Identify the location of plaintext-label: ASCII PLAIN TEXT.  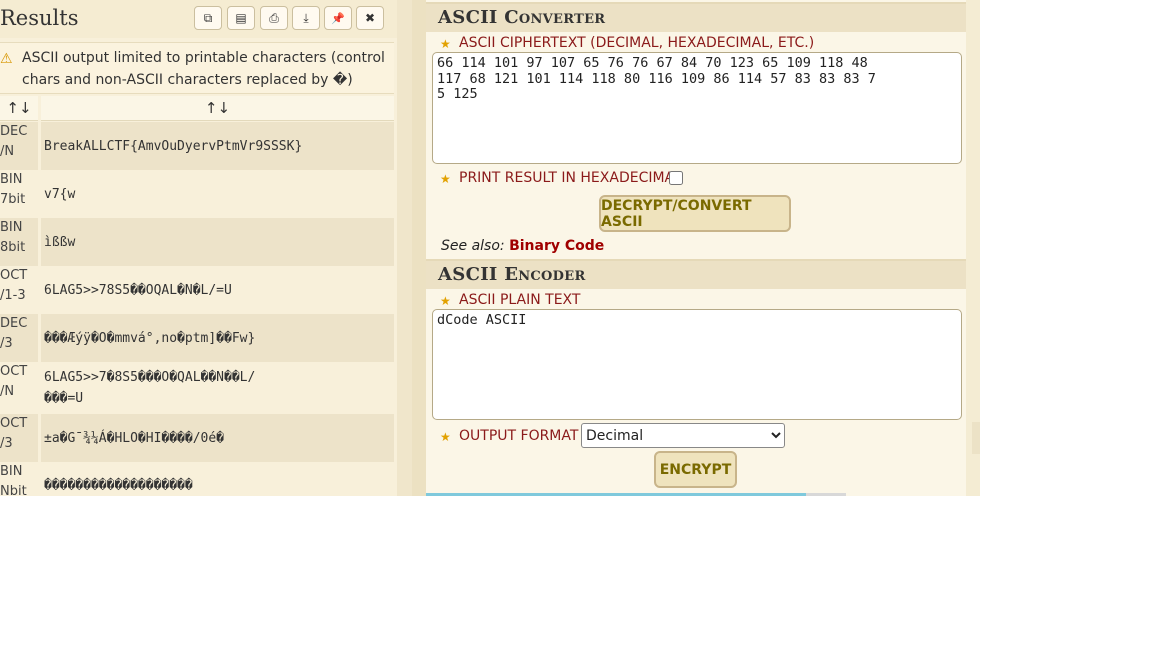
(520, 300).